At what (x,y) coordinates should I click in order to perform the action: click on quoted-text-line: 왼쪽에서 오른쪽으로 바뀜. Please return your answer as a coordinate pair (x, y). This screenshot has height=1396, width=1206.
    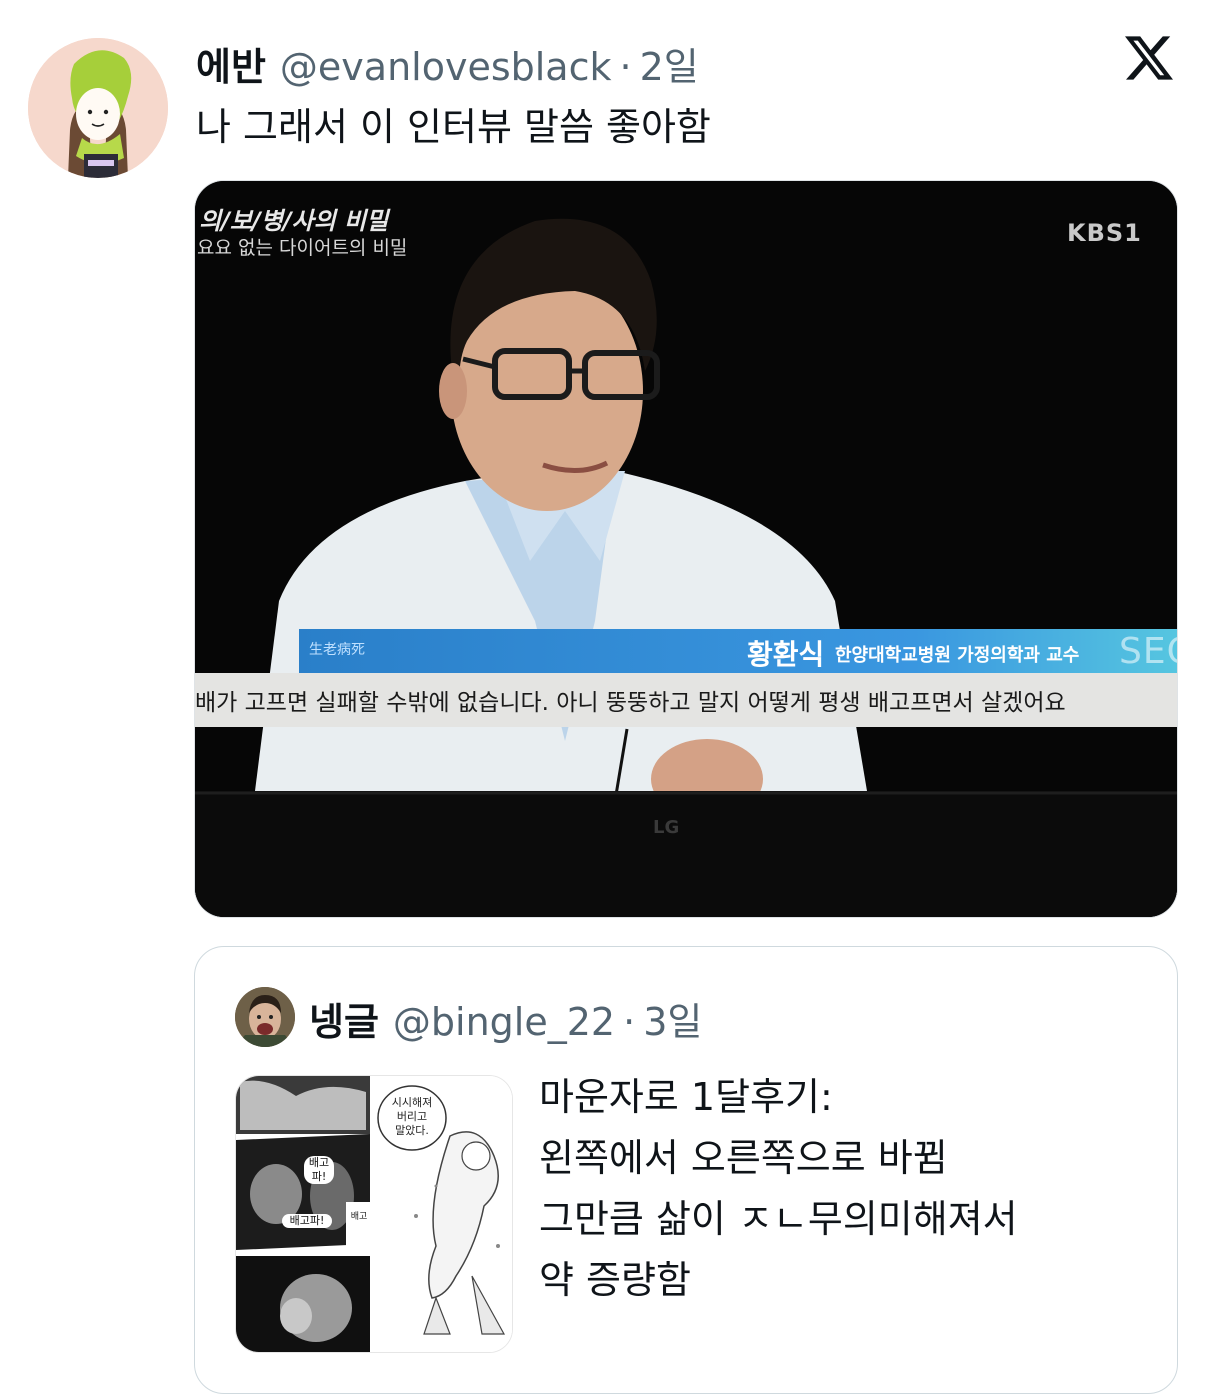
    Looking at the image, I should click on (743, 1158).